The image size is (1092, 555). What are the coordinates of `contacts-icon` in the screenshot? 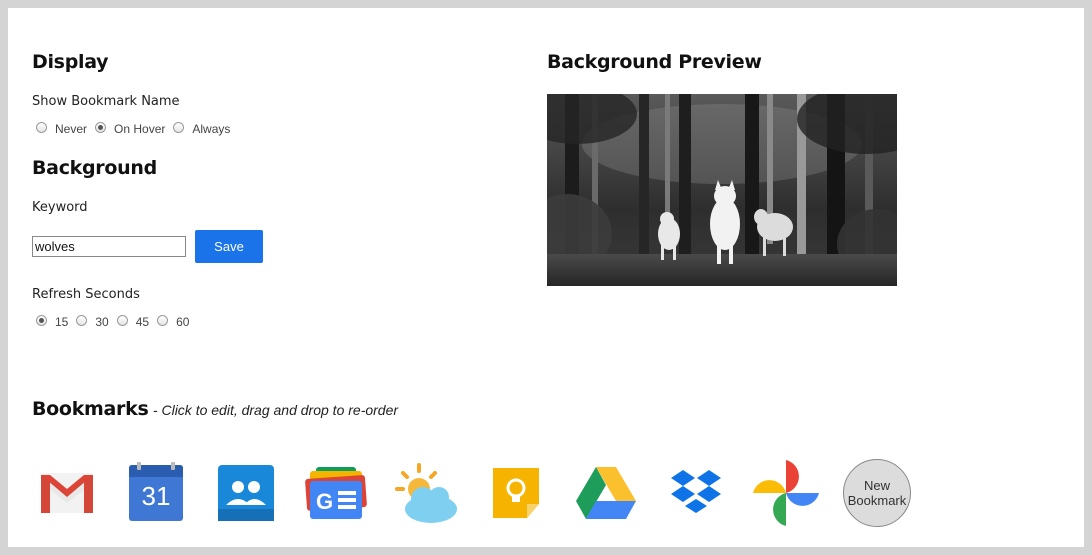 It's located at (246, 493).